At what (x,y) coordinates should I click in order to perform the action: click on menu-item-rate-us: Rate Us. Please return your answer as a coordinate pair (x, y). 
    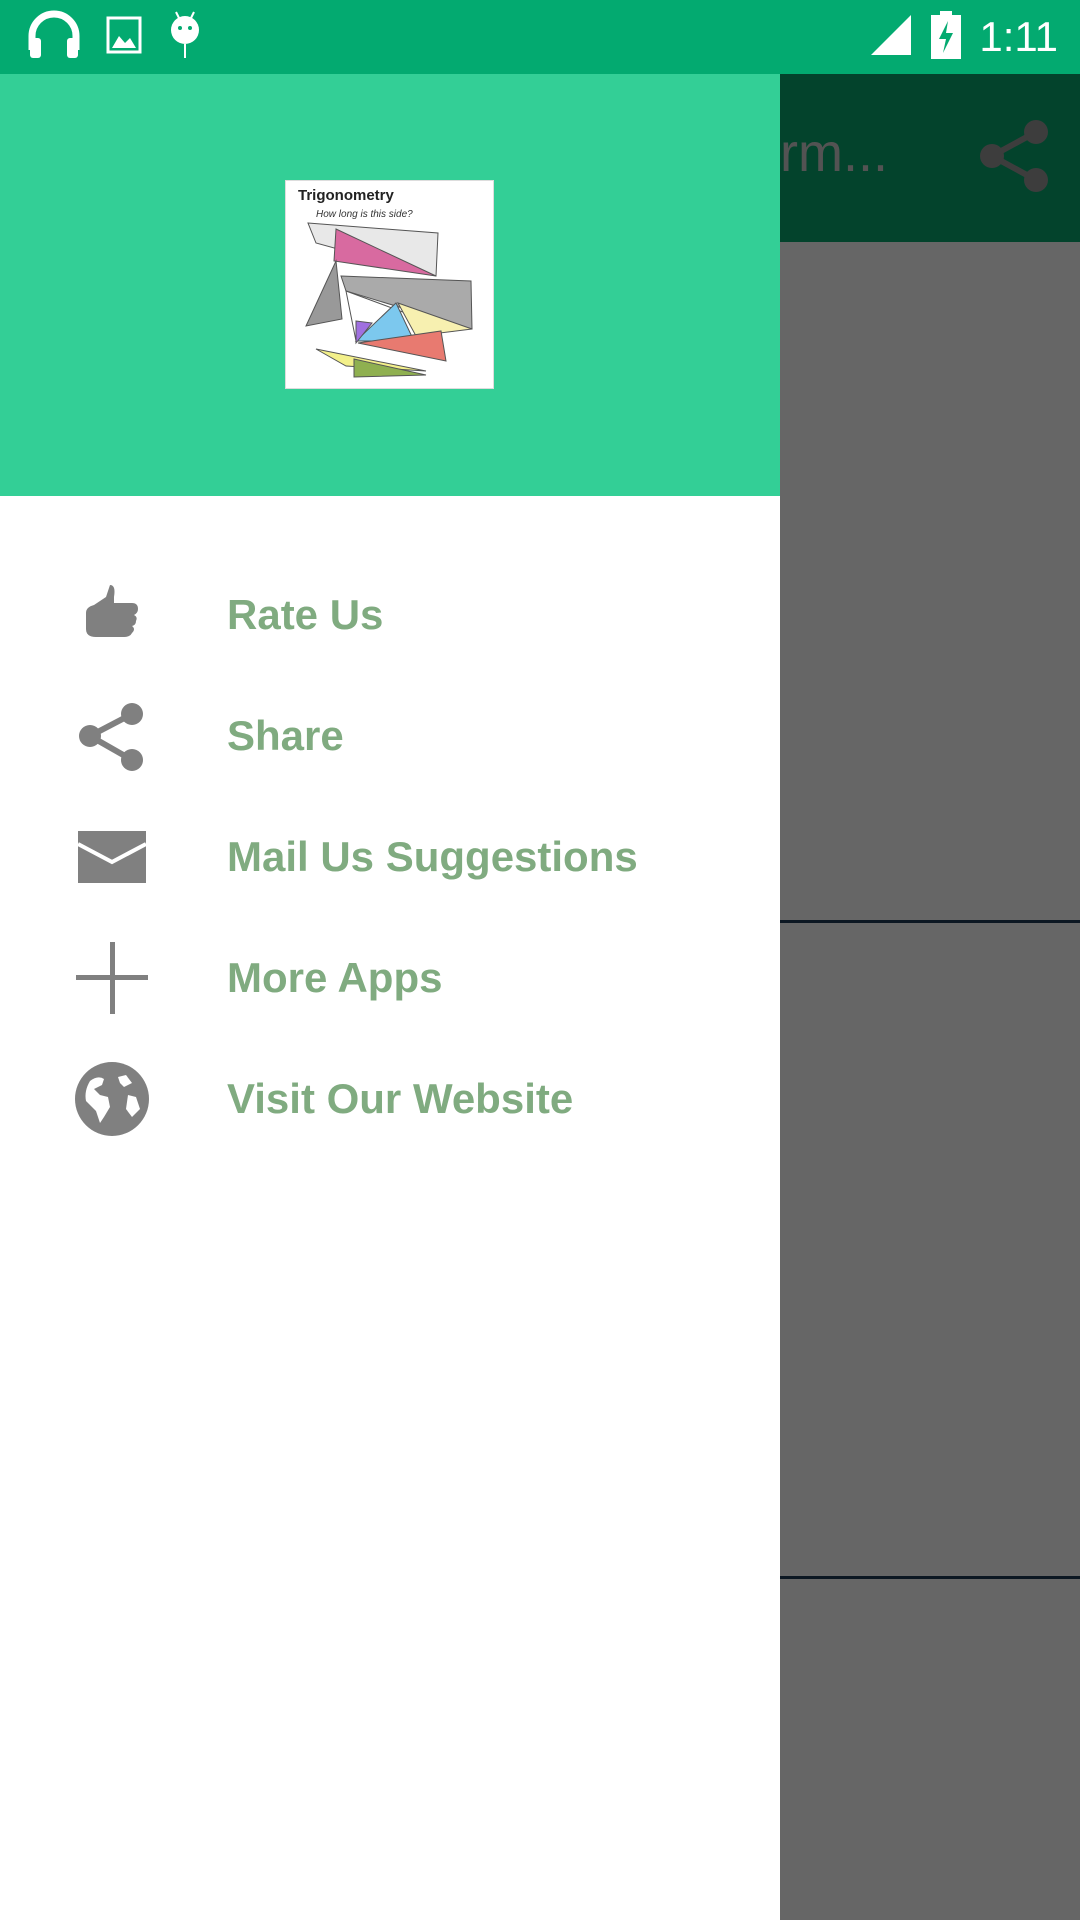
    Looking at the image, I should click on (390, 614).